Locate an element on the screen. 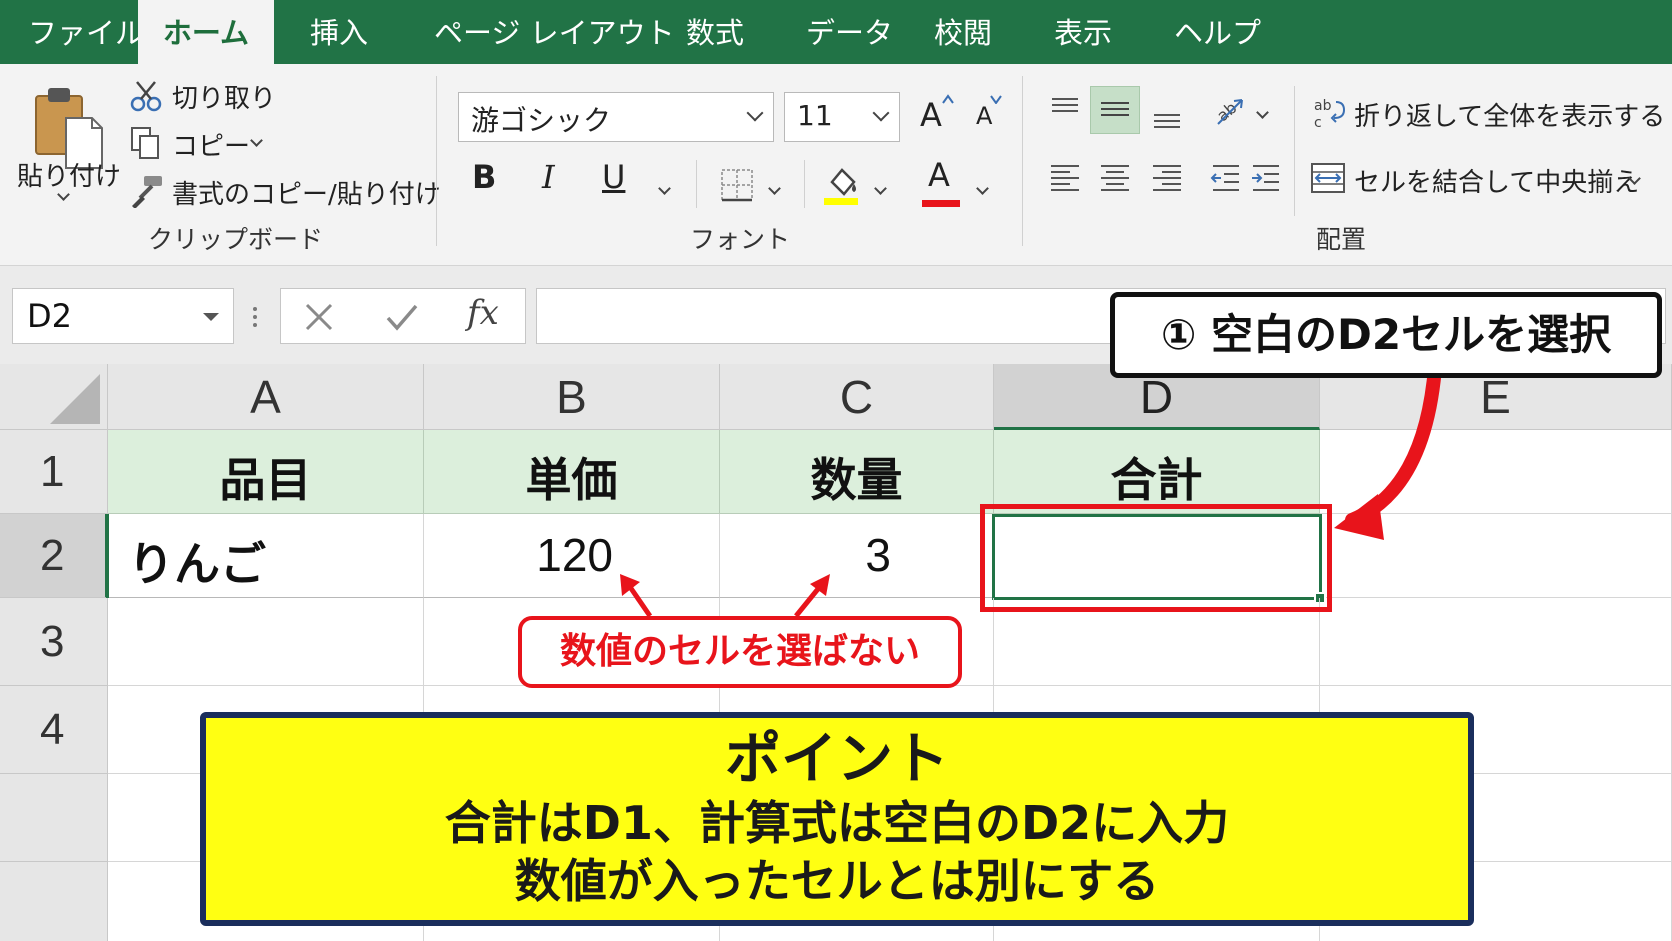 The image size is (1672, 941). point-line-2: 数値が入ったセルとは別にする is located at coordinates (837, 881).